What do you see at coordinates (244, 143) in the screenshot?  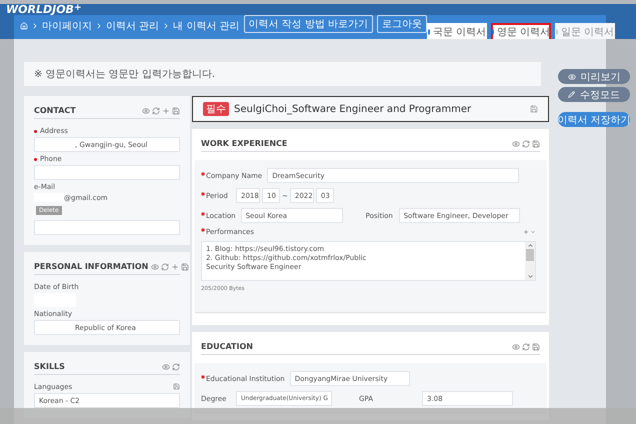 I see `section-title: WORK EXPERIENCE` at bounding box center [244, 143].